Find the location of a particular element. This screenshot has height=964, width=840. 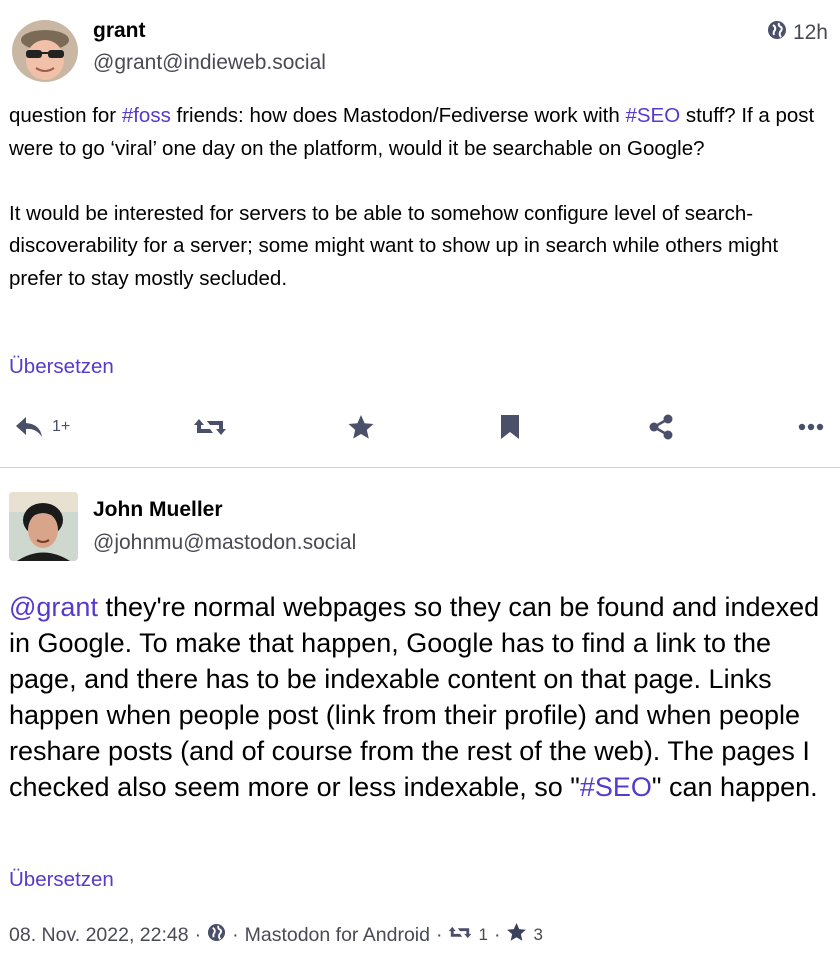

reply-button: 1+ is located at coordinates (42, 427).